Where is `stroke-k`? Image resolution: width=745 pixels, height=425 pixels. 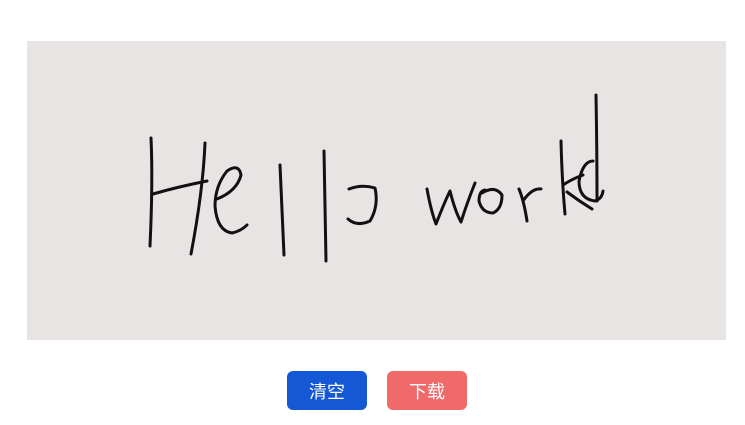 stroke-k is located at coordinates (576, 177).